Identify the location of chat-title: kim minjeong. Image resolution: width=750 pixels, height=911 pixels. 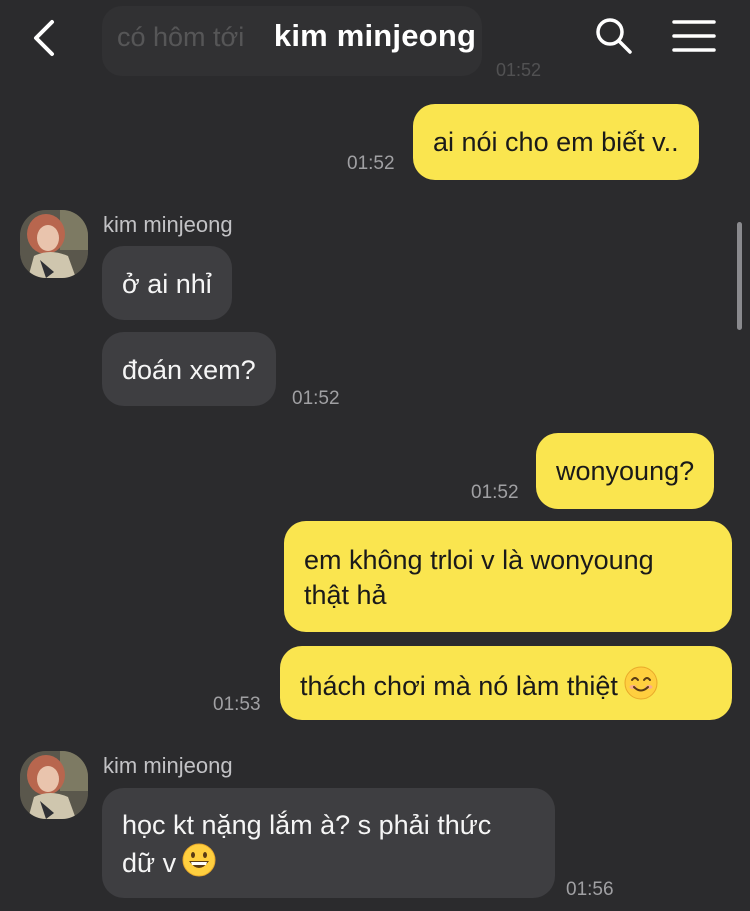
(375, 35).